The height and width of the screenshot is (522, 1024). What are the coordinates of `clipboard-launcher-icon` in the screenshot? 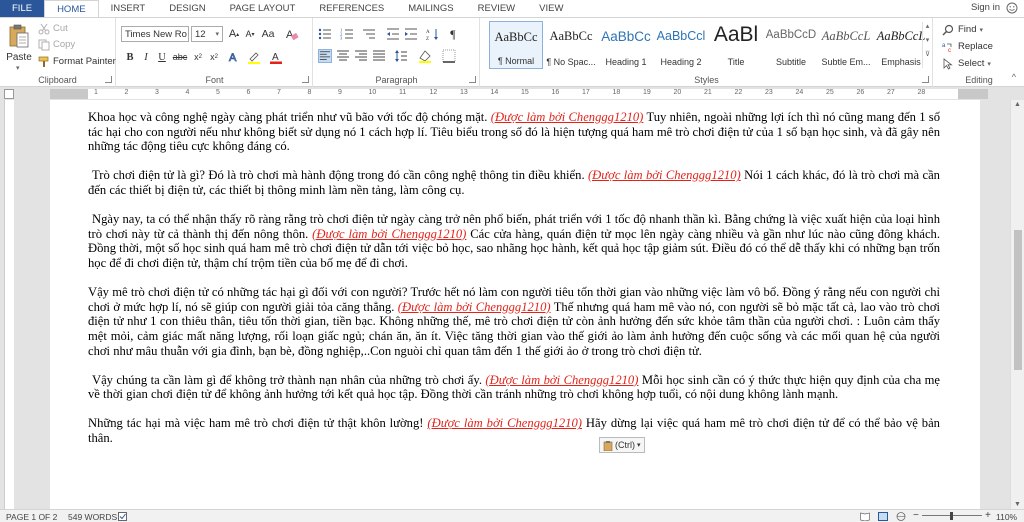 It's located at (108, 79).